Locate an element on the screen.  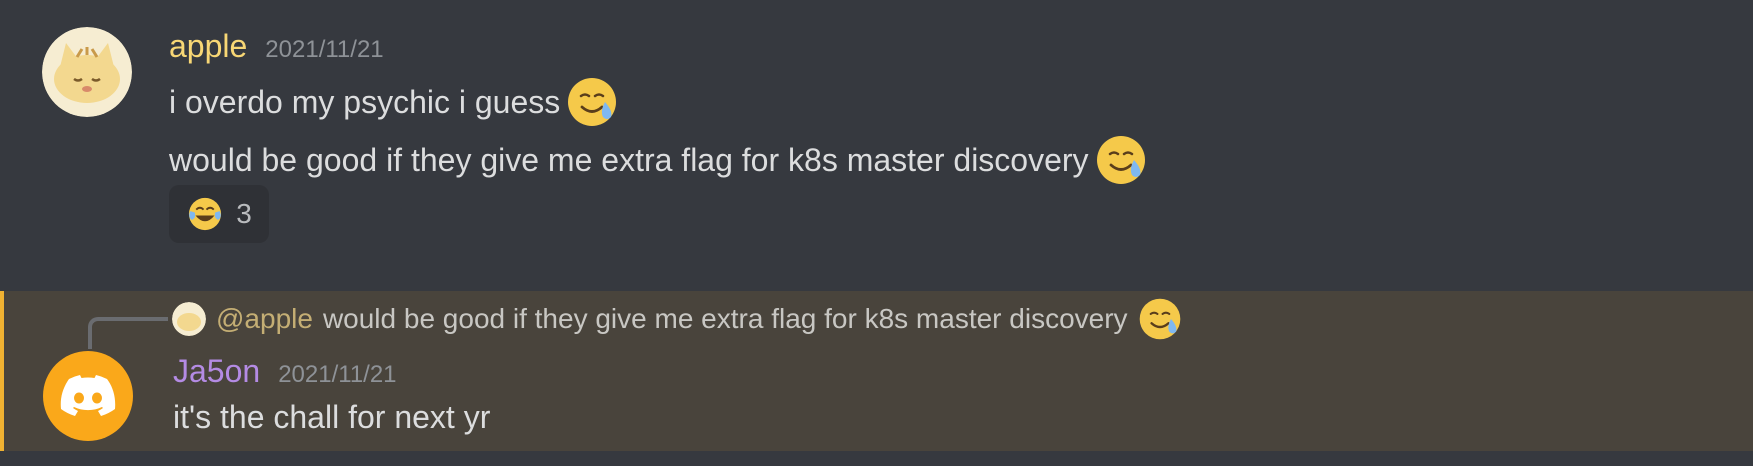
reply-connector is located at coordinates (128, 333).